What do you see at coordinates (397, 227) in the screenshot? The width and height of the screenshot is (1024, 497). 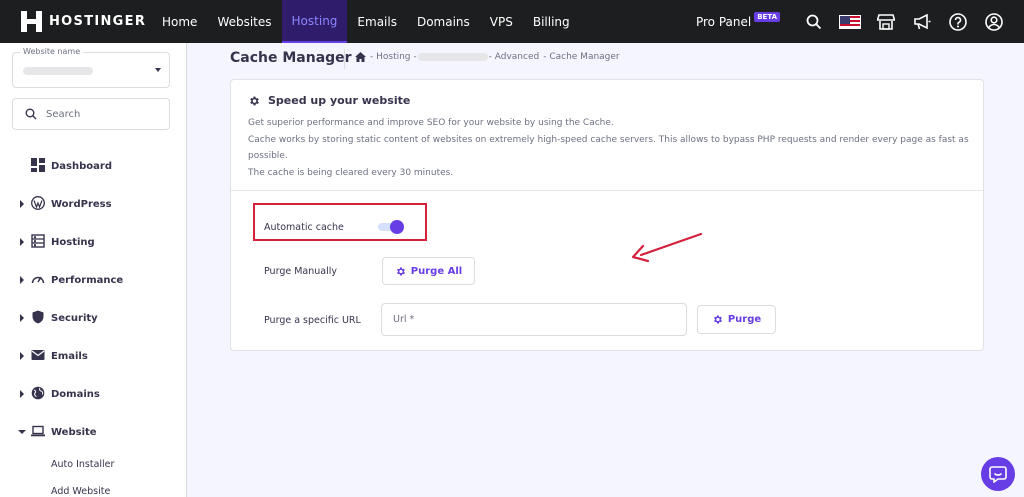 I see `toggle-knob` at bounding box center [397, 227].